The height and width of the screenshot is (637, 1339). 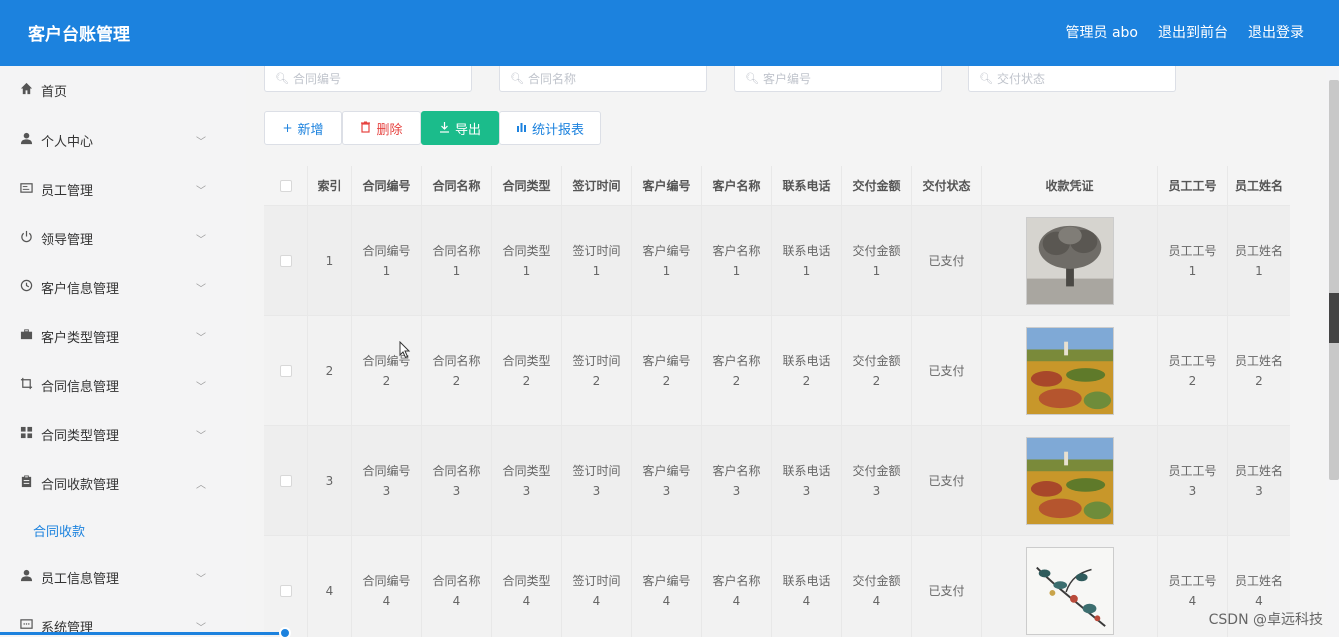 I want to click on column-header: 合同类型, so click(x=527, y=186).